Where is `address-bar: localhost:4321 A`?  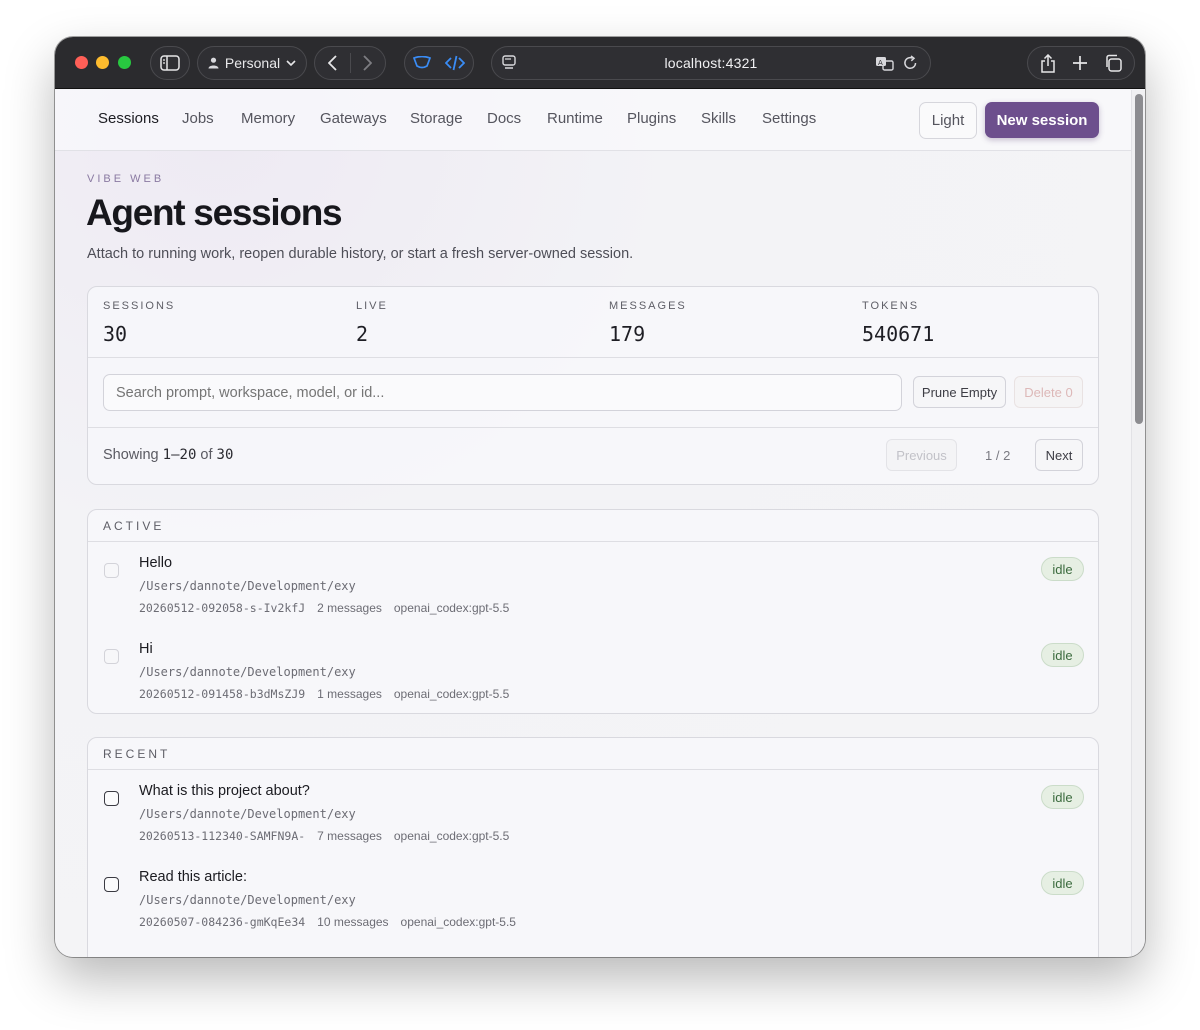 address-bar: localhost:4321 A is located at coordinates (711, 63).